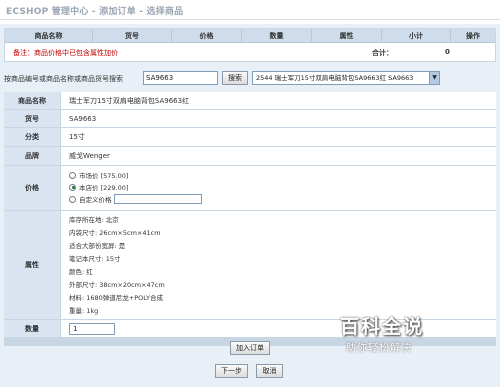 This screenshot has height=387, width=500. I want to click on watermark-sub-text: 助你轻松解决, so click(379, 348).